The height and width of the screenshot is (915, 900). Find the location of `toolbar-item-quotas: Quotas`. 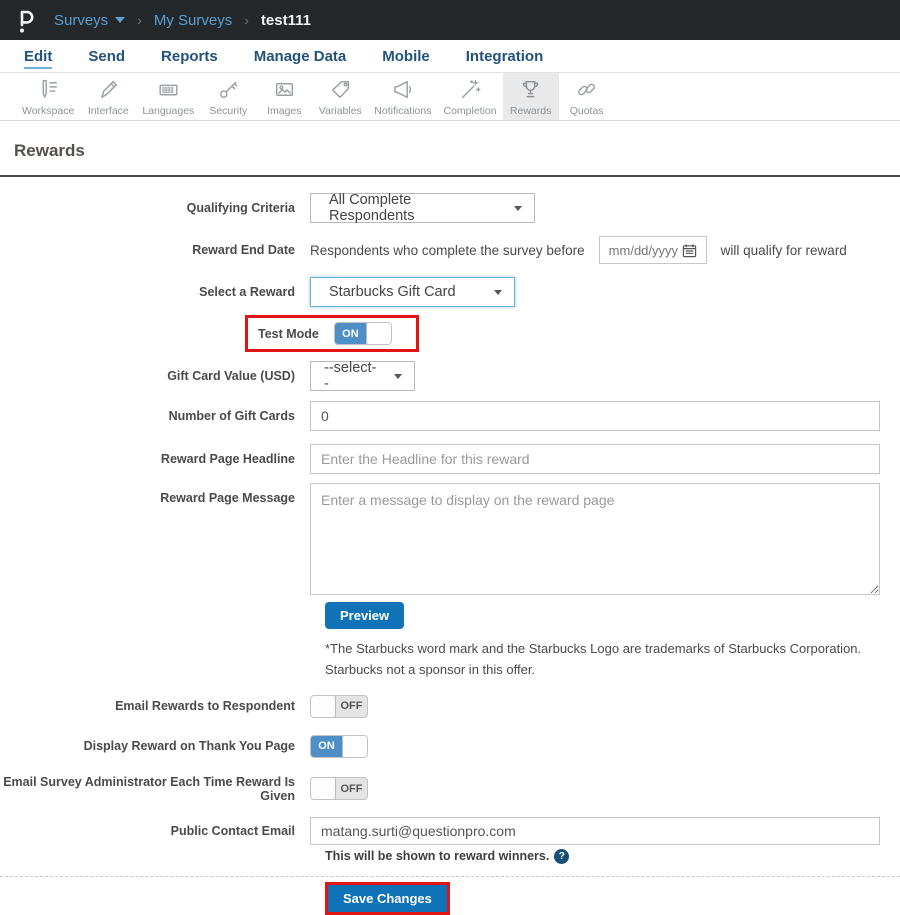

toolbar-item-quotas: Quotas is located at coordinates (587, 96).